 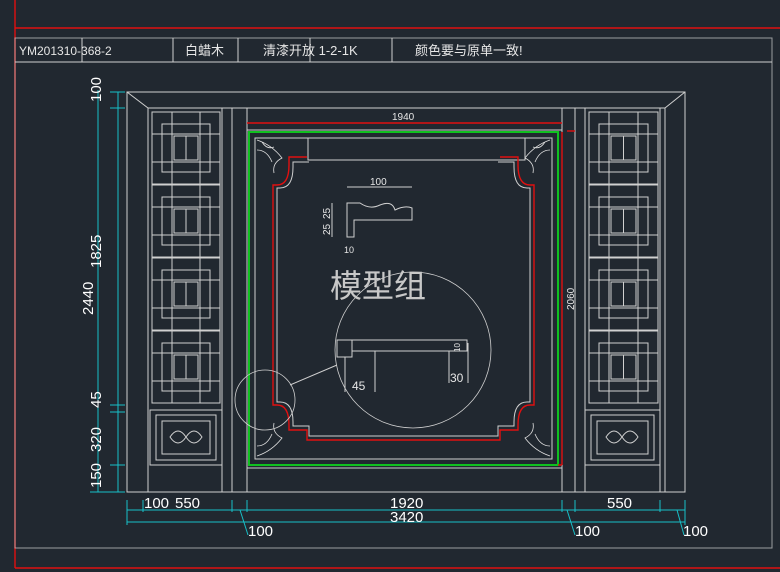 I want to click on lattice-panel-left, so click(x=186, y=257).